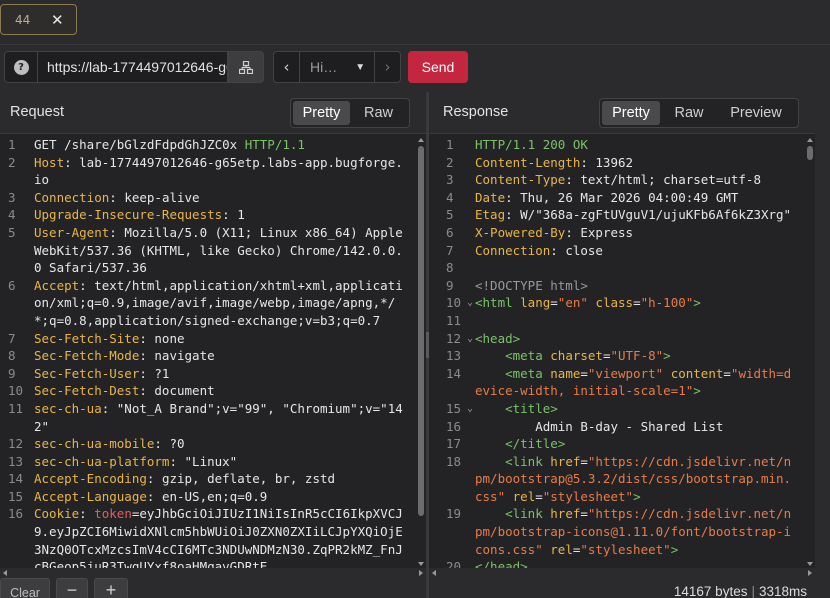 Image resolution: width=830 pixels, height=598 pixels. I want to click on chevron-right-icon: ›, so click(387, 67).